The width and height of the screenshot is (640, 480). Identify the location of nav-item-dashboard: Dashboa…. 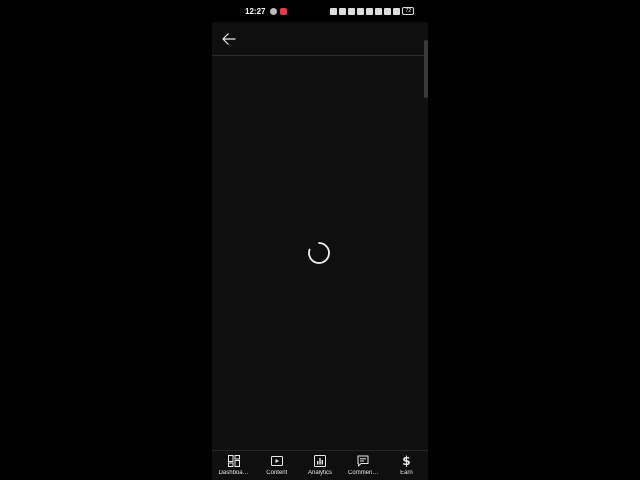
(233, 465).